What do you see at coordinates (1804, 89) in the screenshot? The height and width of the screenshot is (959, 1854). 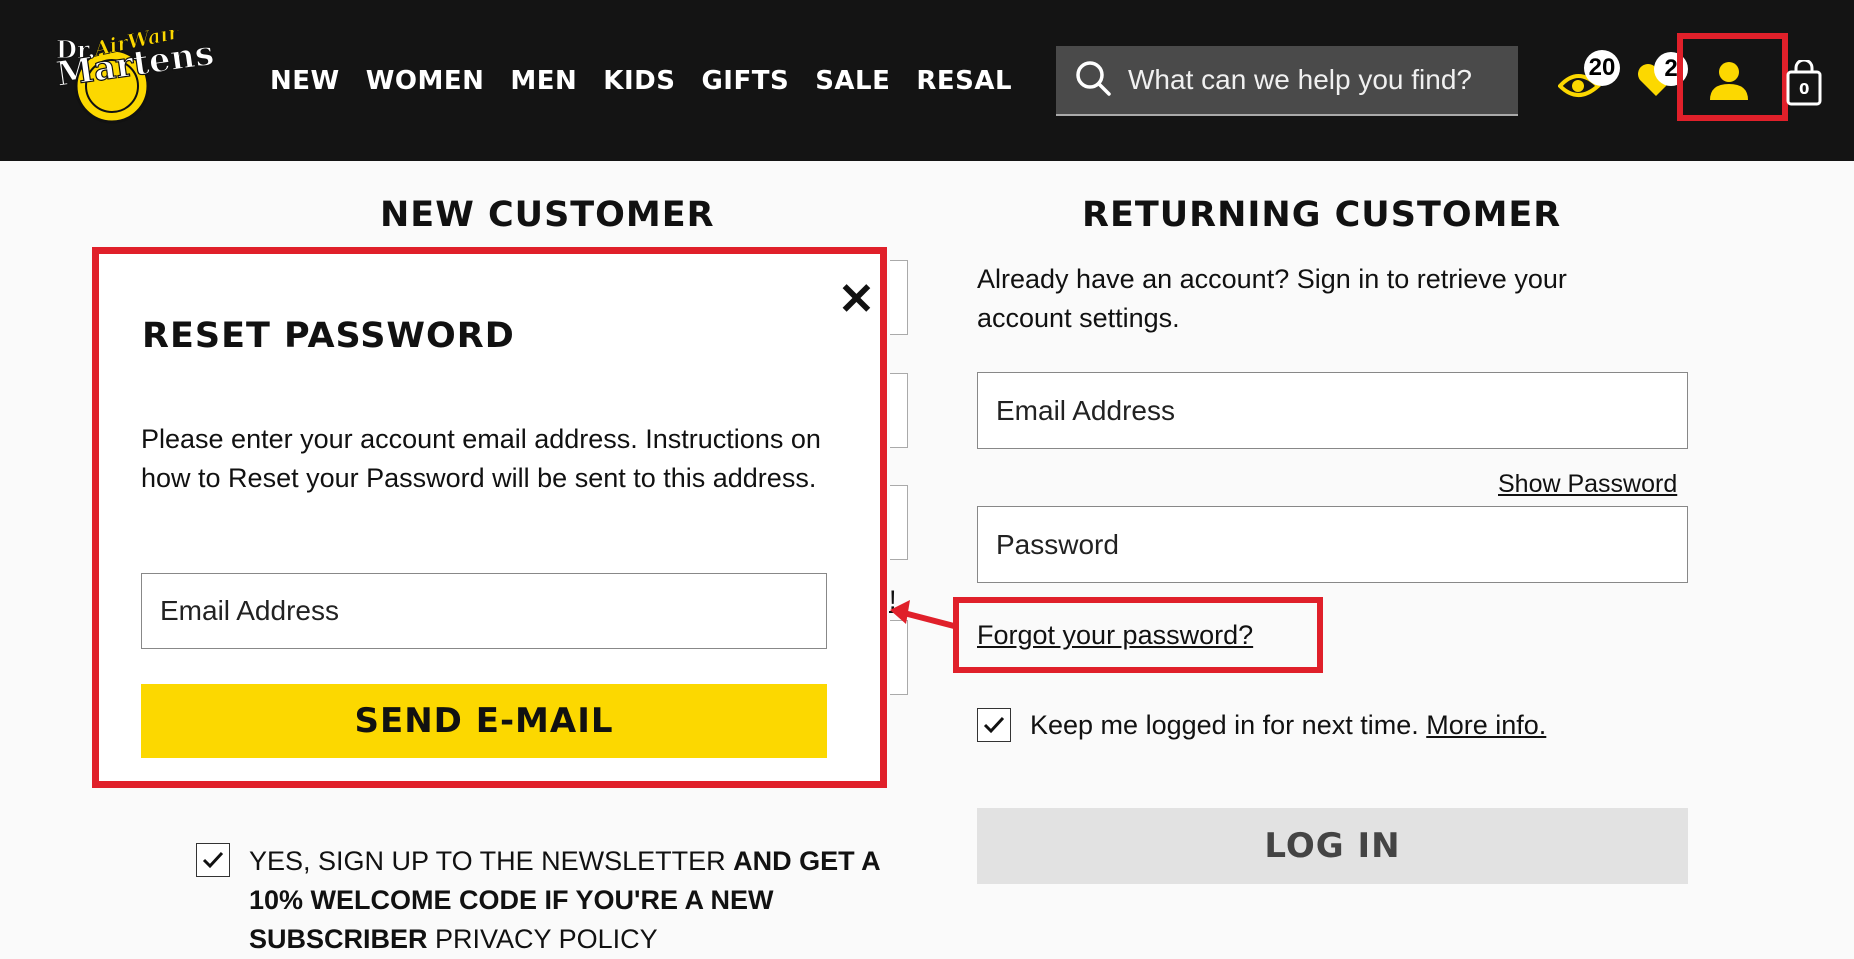 I see `svg-text: 0` at bounding box center [1804, 89].